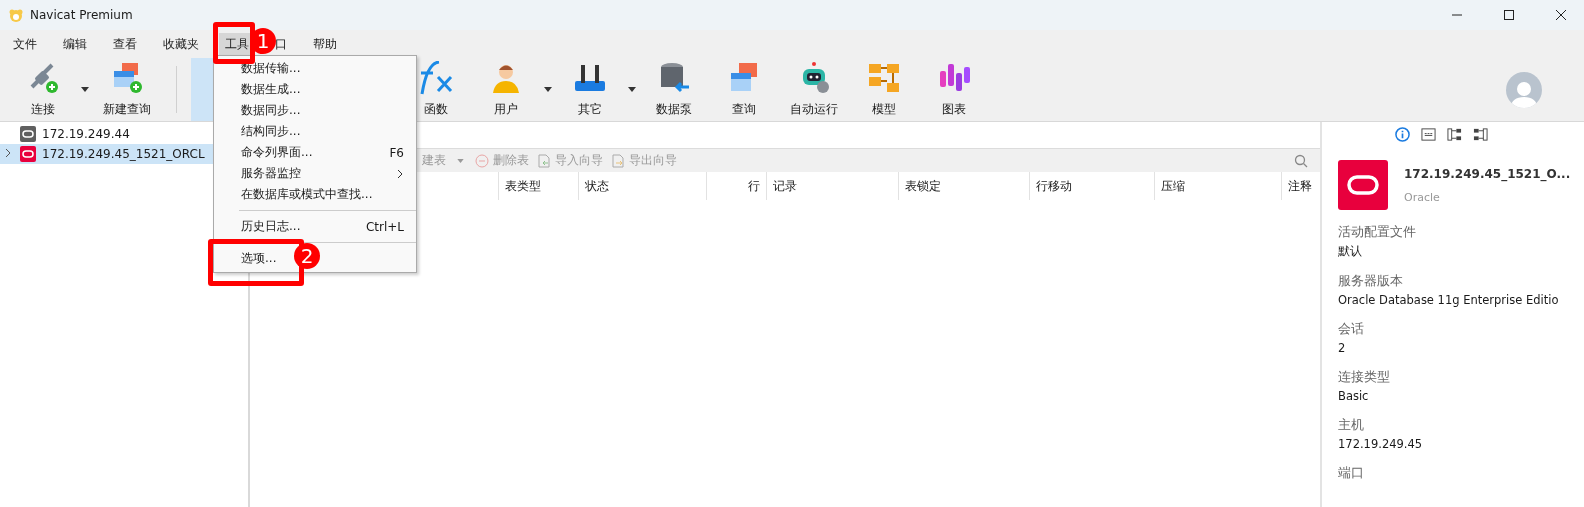 The width and height of the screenshot is (1584, 507). What do you see at coordinates (1351, 473) in the screenshot?
I see `field-label: 端口` at bounding box center [1351, 473].